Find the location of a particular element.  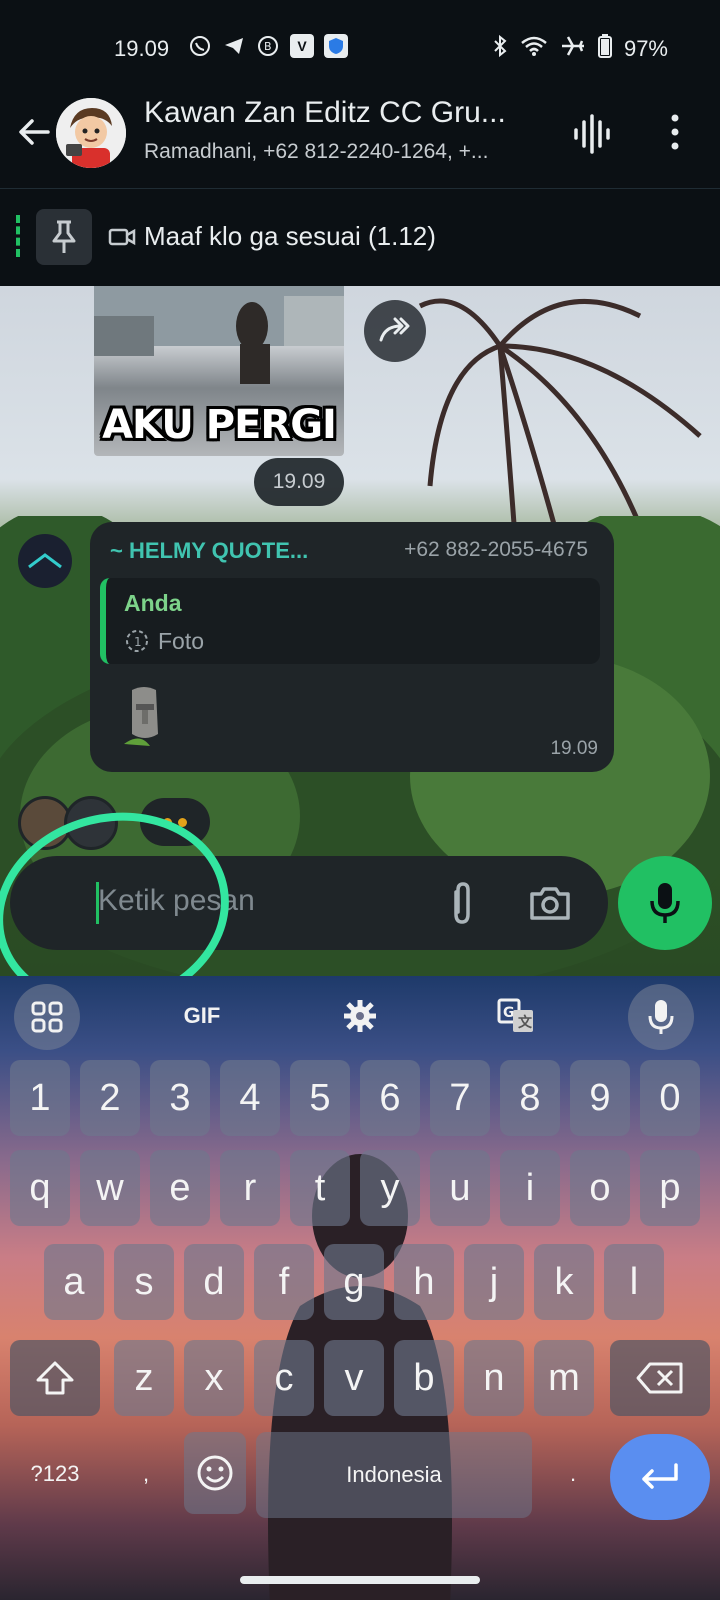

gif-button: GIF is located at coordinates (202, 1016).